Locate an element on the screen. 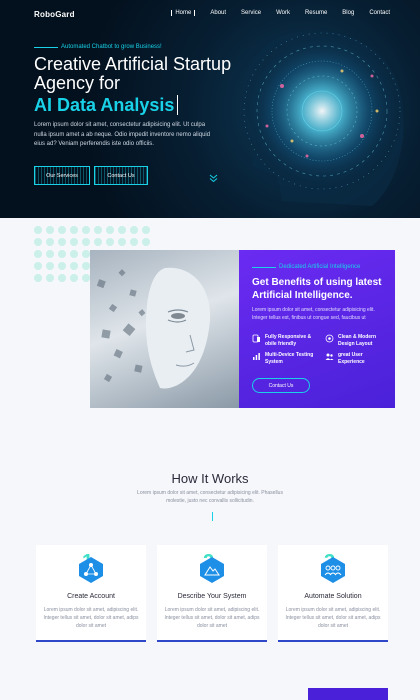 This screenshot has width=420, height=700. nav-contact: Contact is located at coordinates (379, 13).